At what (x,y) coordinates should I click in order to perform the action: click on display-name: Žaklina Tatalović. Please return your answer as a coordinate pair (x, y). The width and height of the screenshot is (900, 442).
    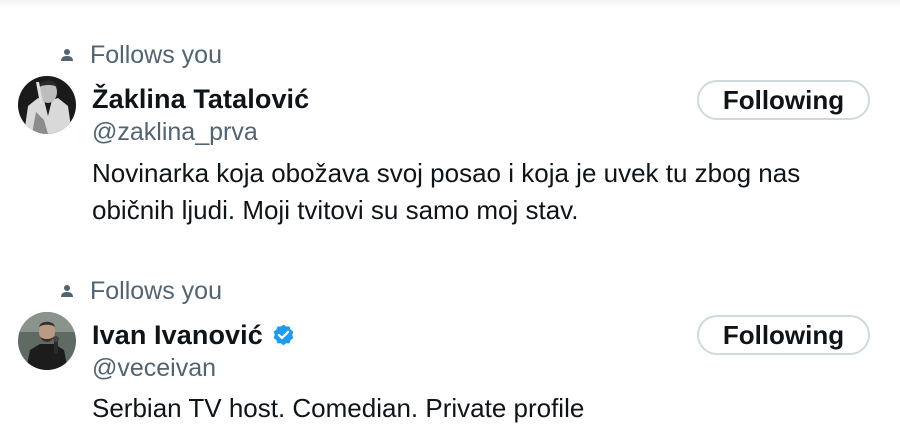
    Looking at the image, I should click on (200, 99).